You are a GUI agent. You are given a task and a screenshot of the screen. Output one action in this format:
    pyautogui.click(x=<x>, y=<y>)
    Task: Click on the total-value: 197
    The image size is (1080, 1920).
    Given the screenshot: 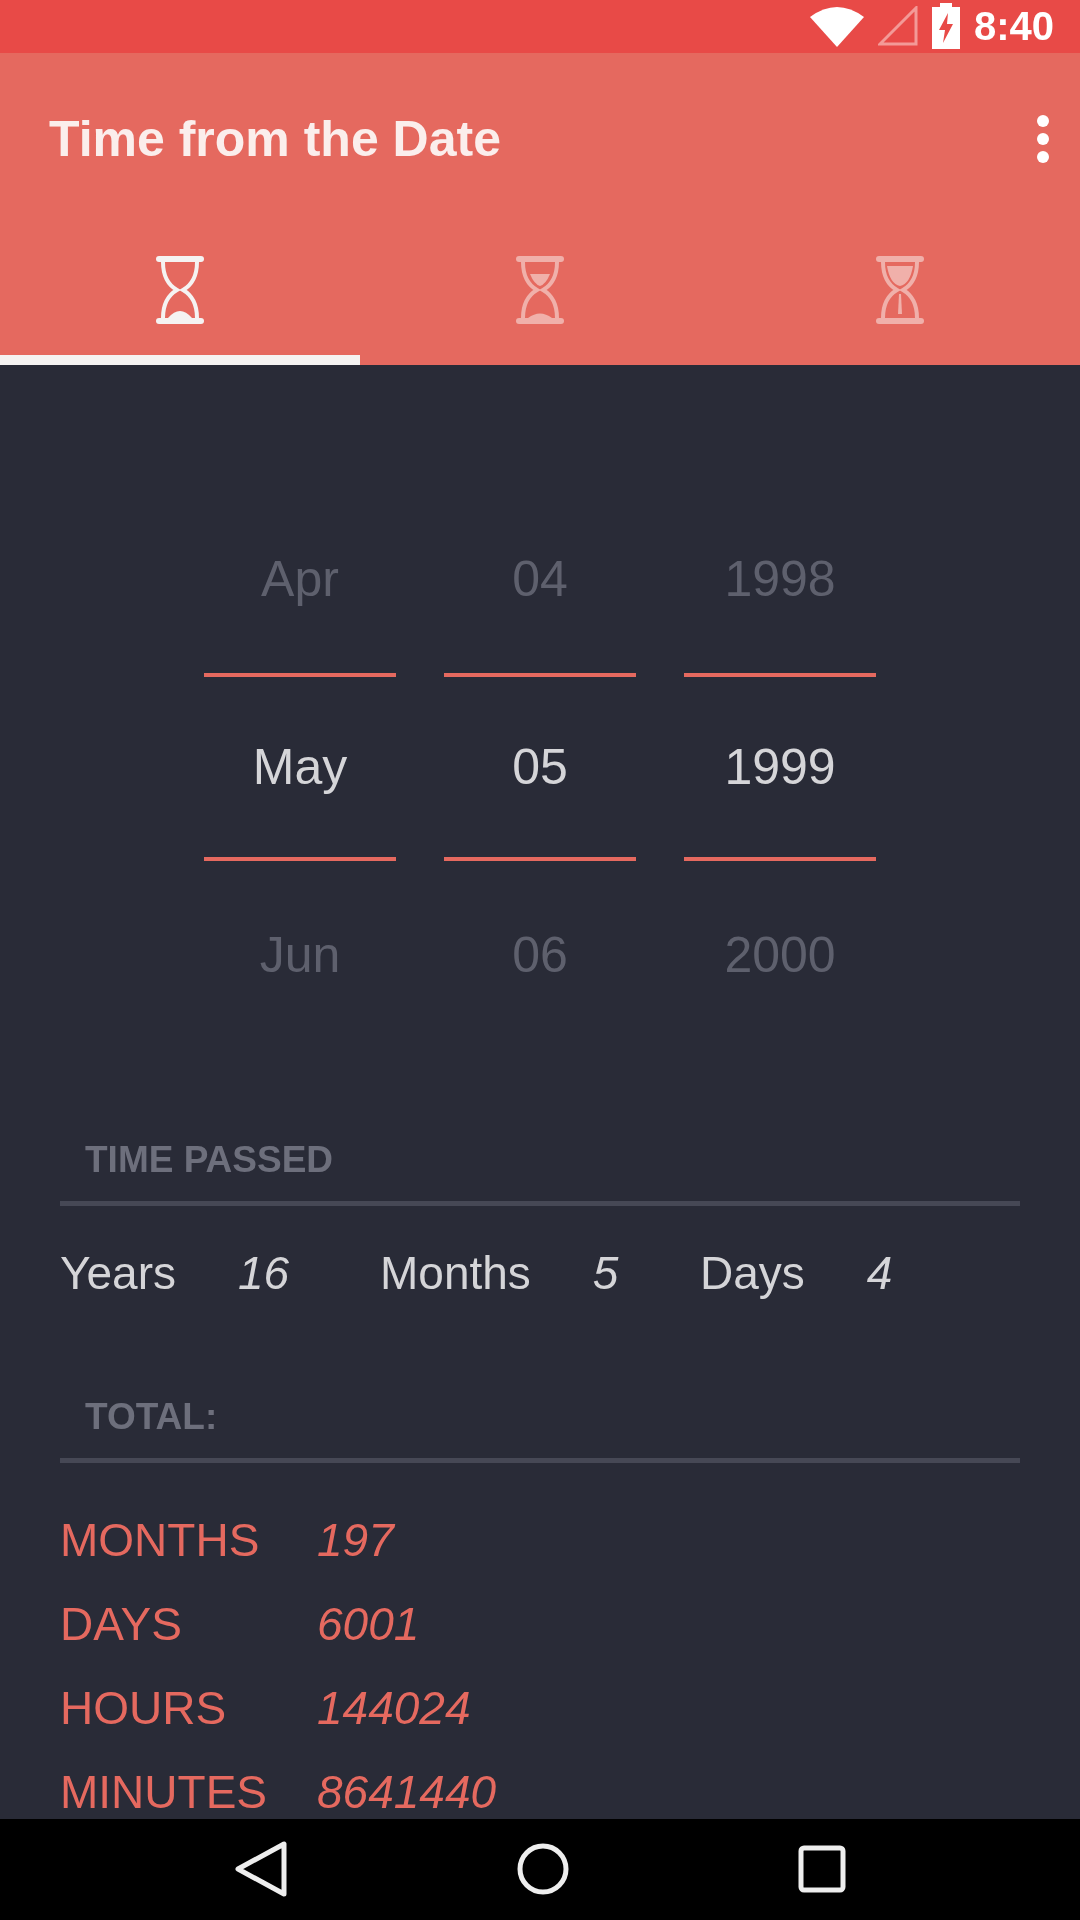 What is the action you would take?
    pyautogui.click(x=355, y=1539)
    